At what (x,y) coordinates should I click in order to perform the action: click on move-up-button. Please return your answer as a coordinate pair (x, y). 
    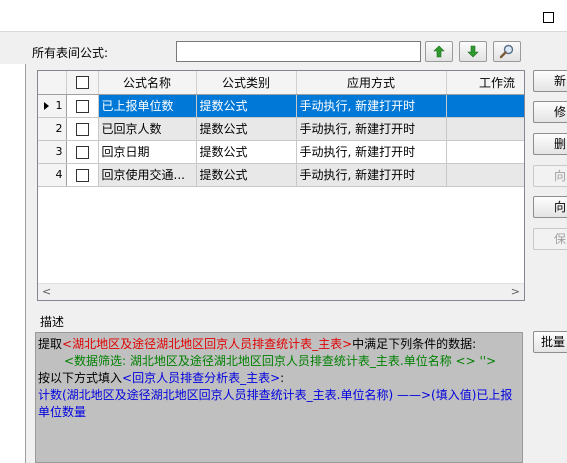
    Looking at the image, I should click on (439, 51).